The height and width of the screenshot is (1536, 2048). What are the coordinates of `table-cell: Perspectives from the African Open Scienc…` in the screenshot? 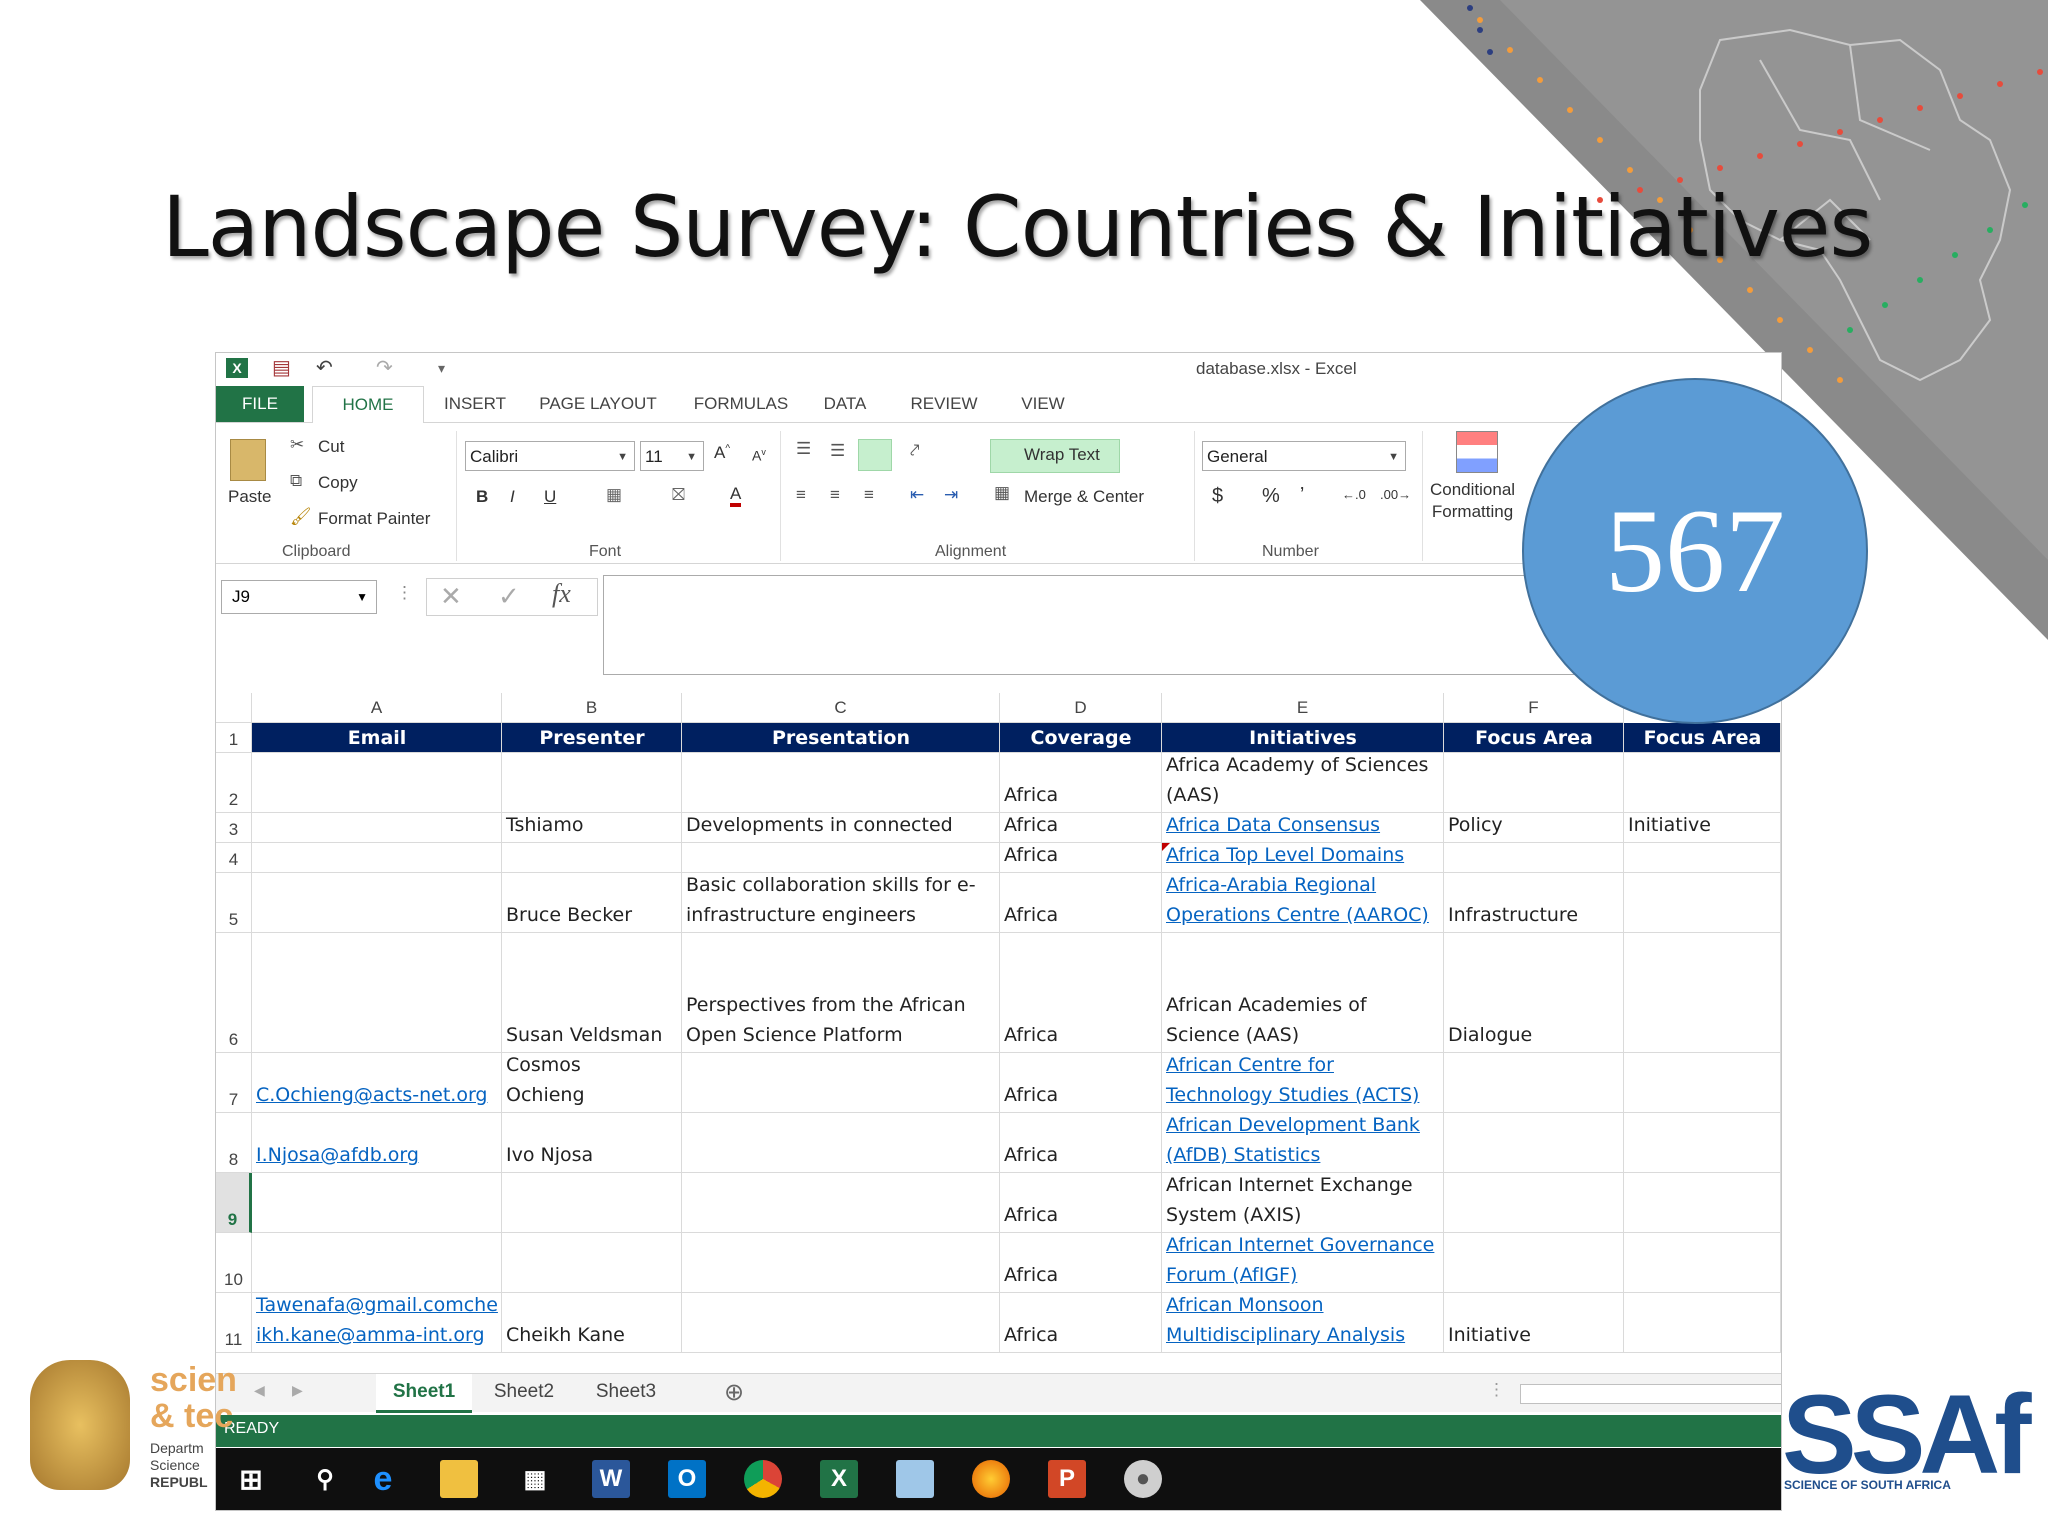 It's located at (841, 993).